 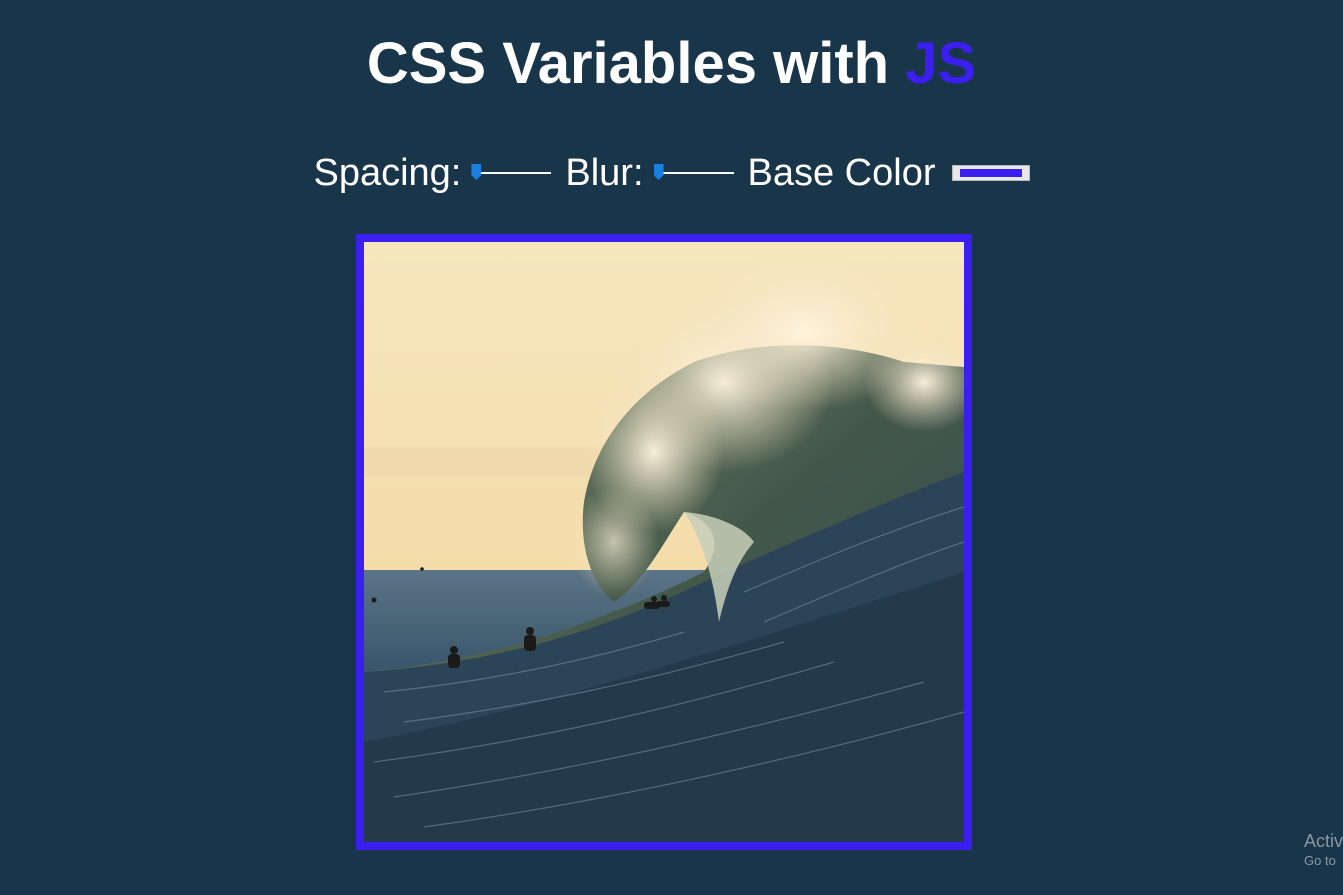 I want to click on spacing-slider-thumb, so click(x=476, y=172).